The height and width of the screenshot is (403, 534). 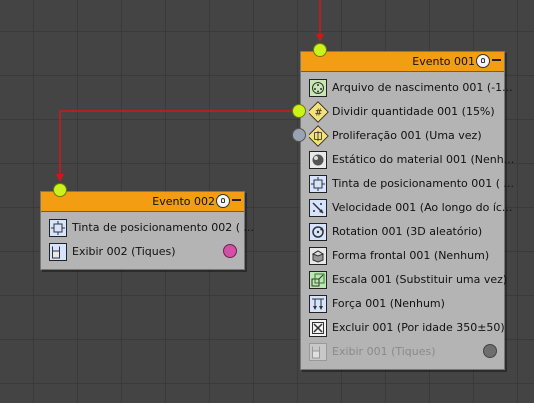 I want to click on operator-label: Força 001 (Nenhum), so click(x=388, y=303).